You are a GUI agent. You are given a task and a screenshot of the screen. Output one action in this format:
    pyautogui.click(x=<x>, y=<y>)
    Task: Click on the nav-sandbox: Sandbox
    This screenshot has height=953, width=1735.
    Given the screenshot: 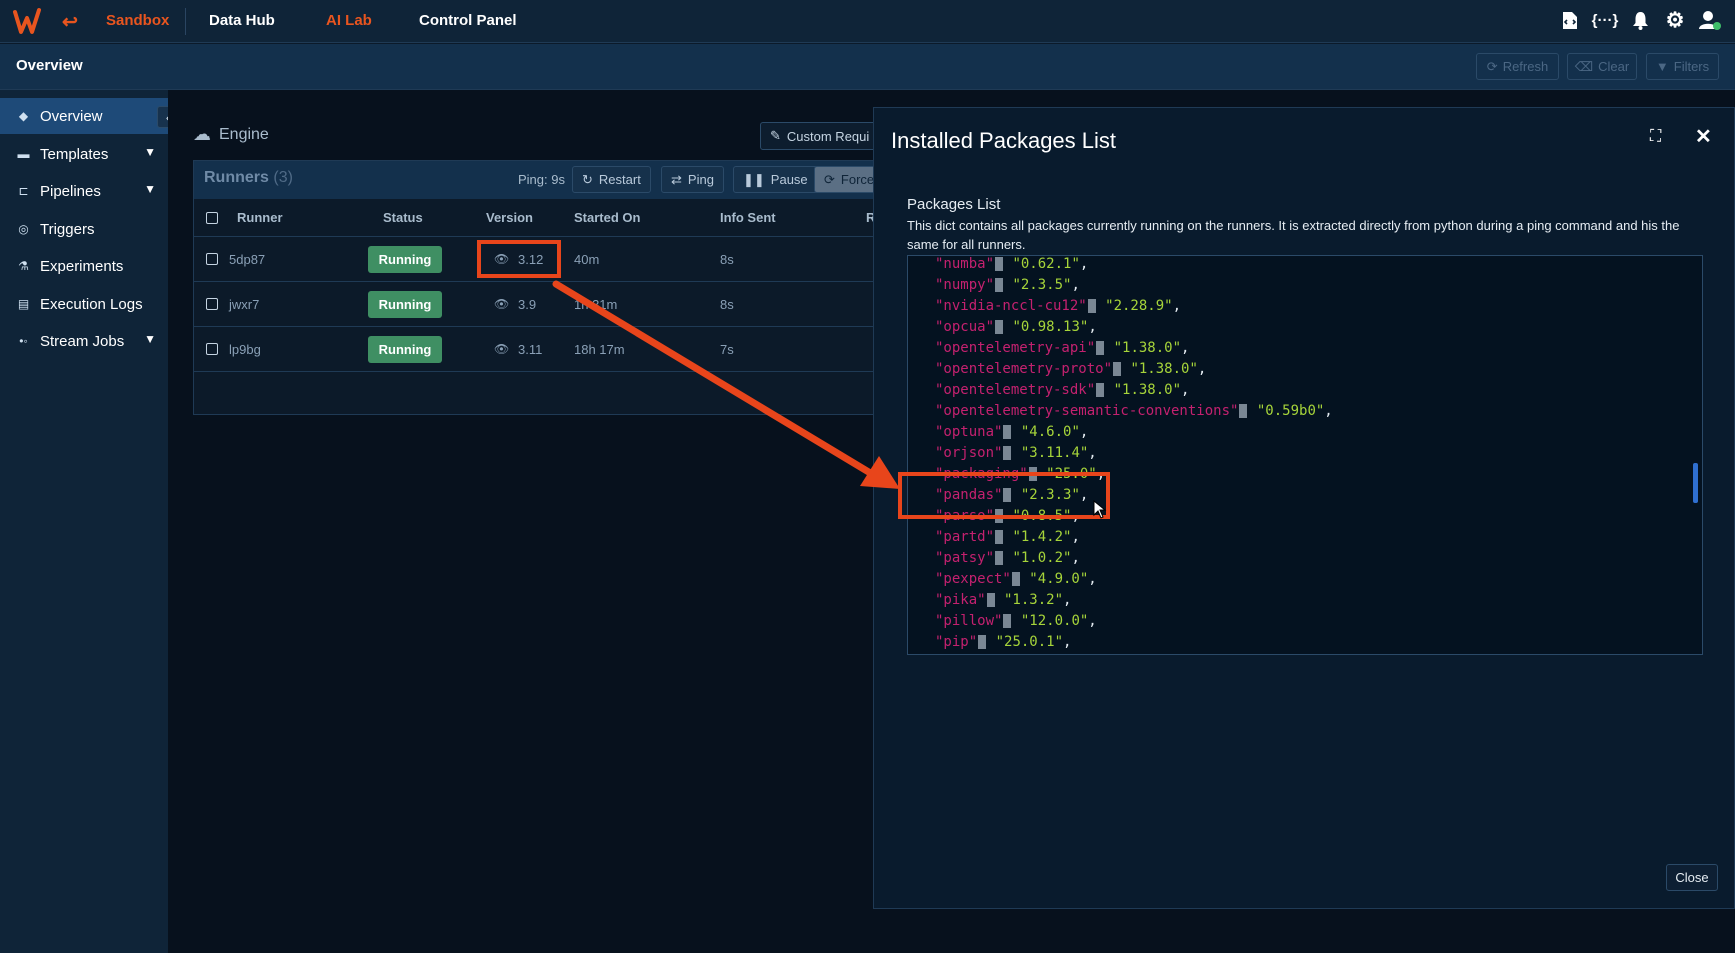 What is the action you would take?
    pyautogui.click(x=137, y=20)
    